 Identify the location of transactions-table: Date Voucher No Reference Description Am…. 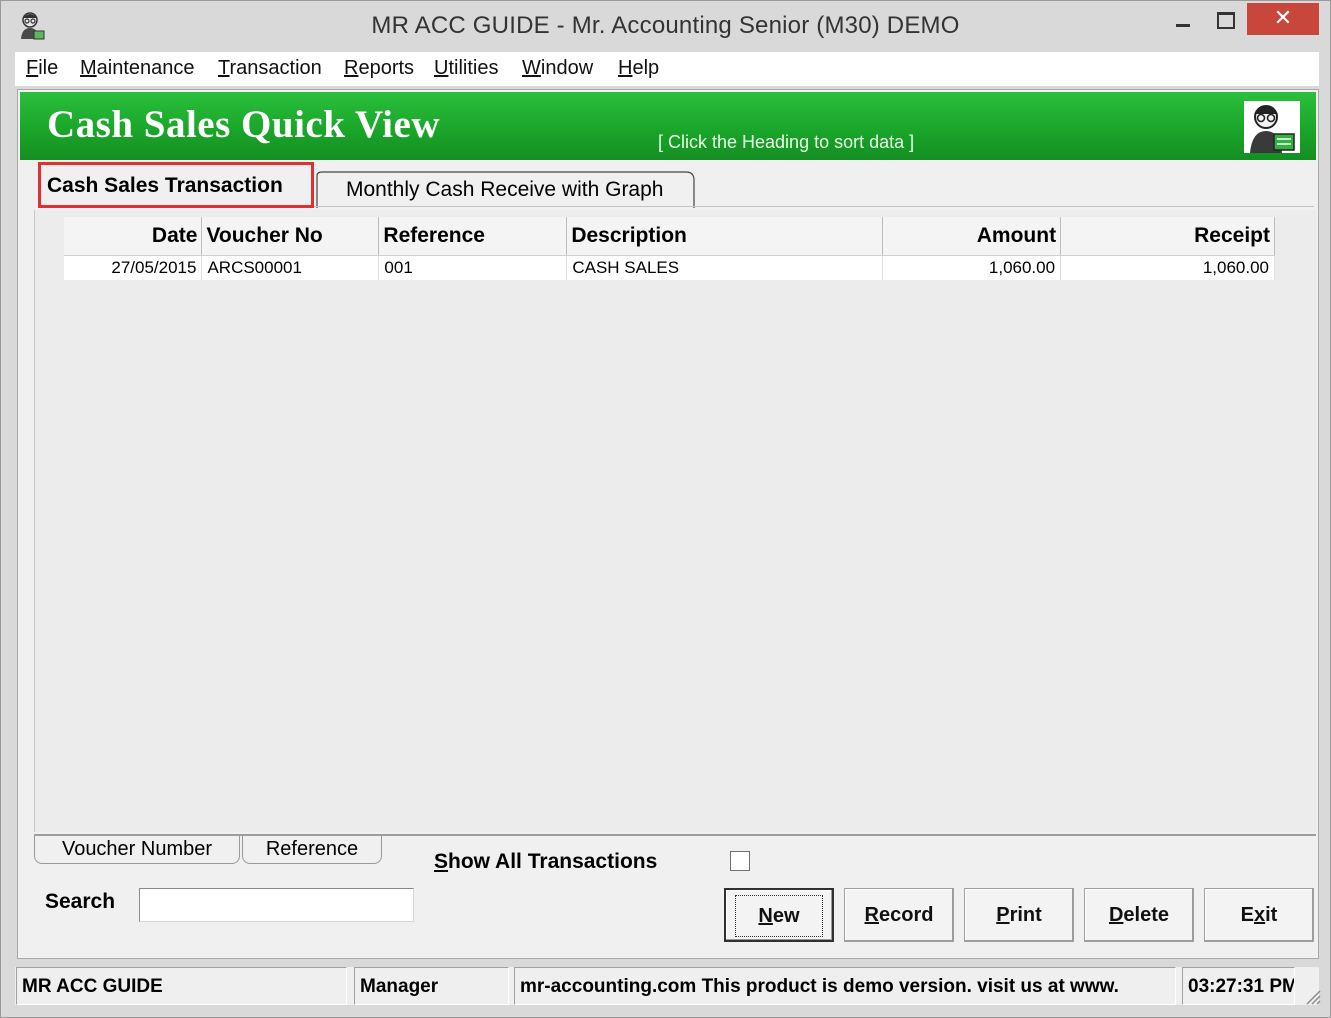
(669, 248).